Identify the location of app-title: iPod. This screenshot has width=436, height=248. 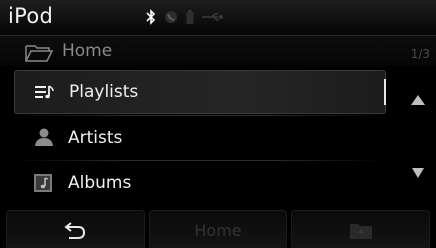
(31, 16).